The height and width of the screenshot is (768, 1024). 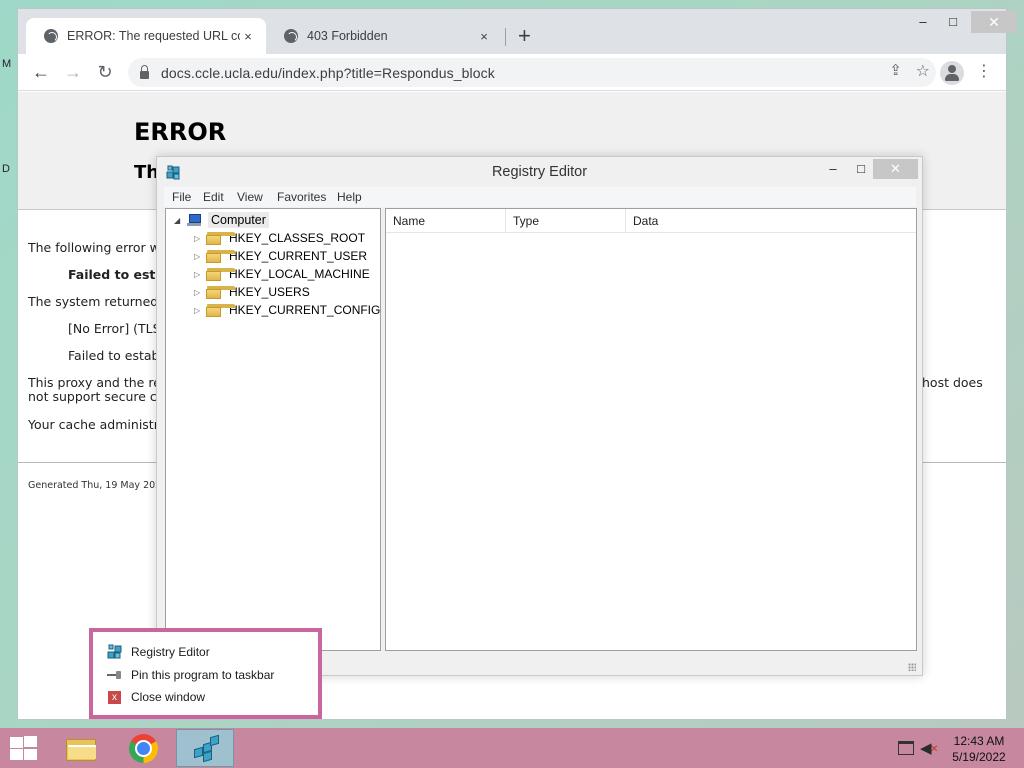 What do you see at coordinates (98, 485) in the screenshot?
I see `generated-footer: Generated Thu, 19 May 2022` at bounding box center [98, 485].